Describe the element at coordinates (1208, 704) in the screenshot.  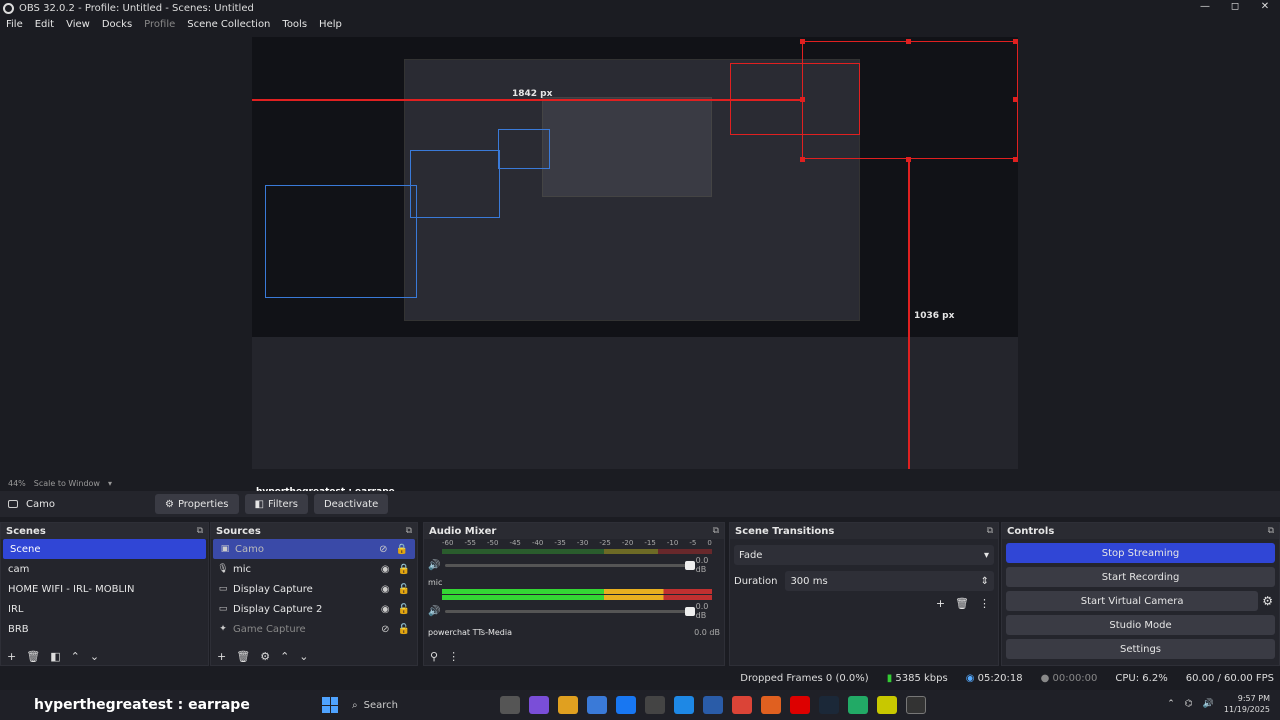
I see `volume-icon: 🔊` at that location.